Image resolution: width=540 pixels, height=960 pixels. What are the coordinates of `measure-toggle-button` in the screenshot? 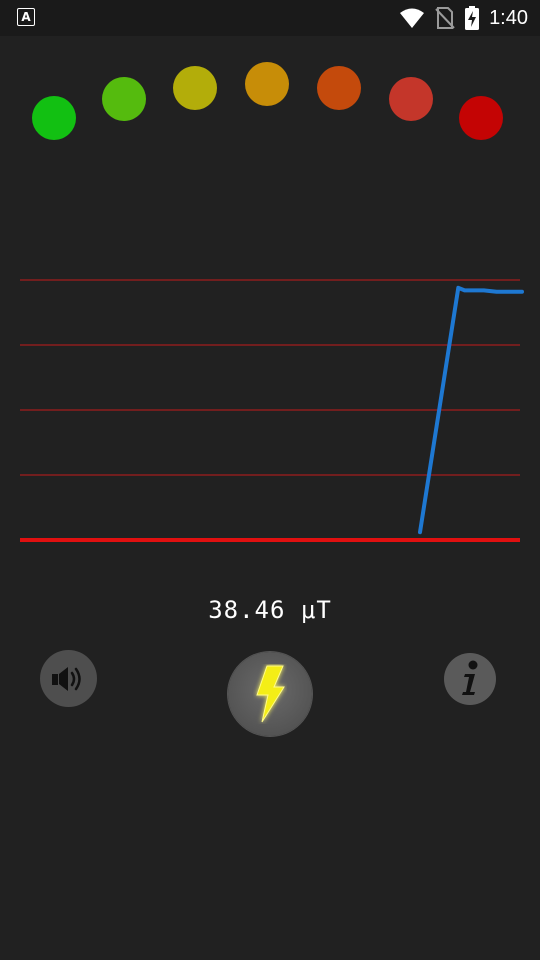 It's located at (270, 694).